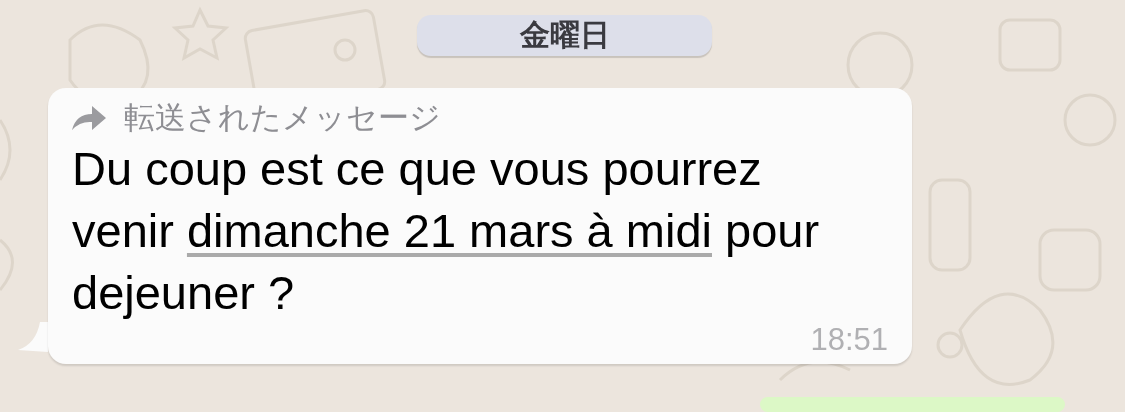 The width and height of the screenshot is (1125, 412). Describe the element at coordinates (449, 230) in the screenshot. I see `date-link: dimanche 21 mars à midi` at that location.